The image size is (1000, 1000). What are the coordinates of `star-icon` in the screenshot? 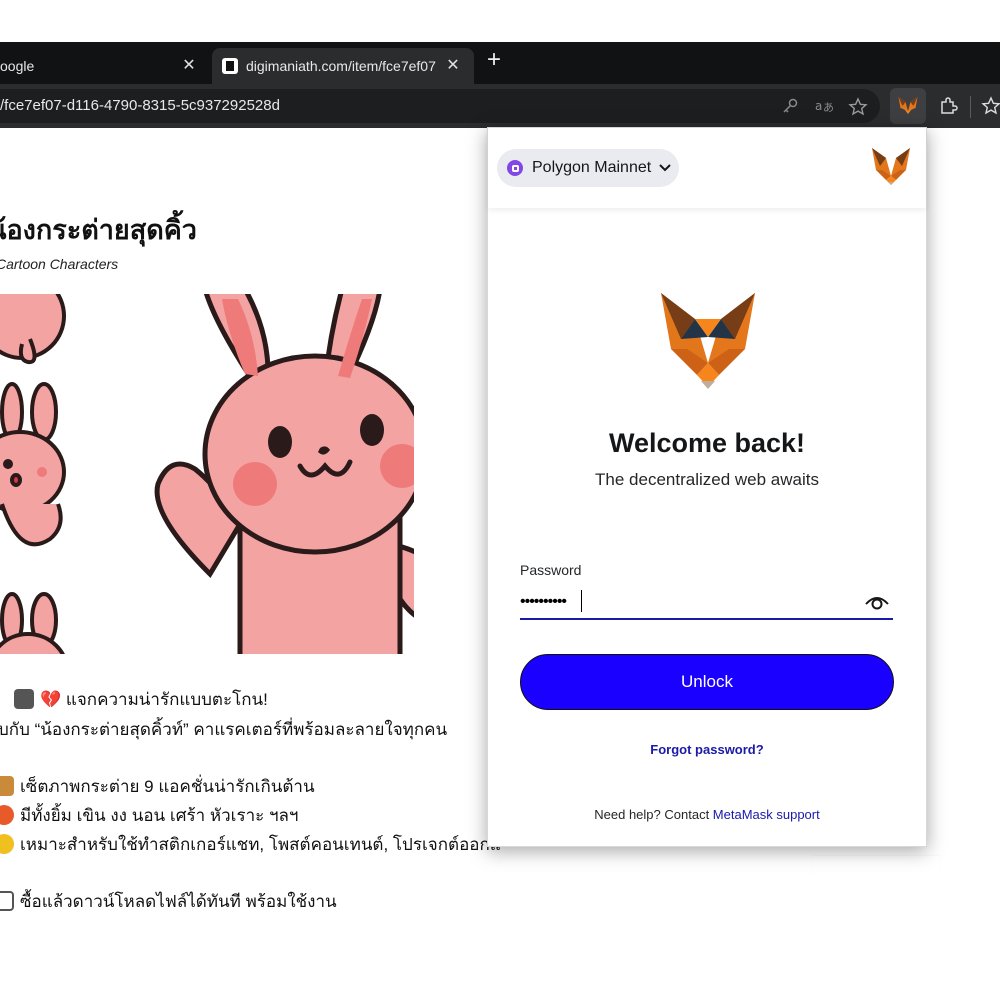 It's located at (858, 107).